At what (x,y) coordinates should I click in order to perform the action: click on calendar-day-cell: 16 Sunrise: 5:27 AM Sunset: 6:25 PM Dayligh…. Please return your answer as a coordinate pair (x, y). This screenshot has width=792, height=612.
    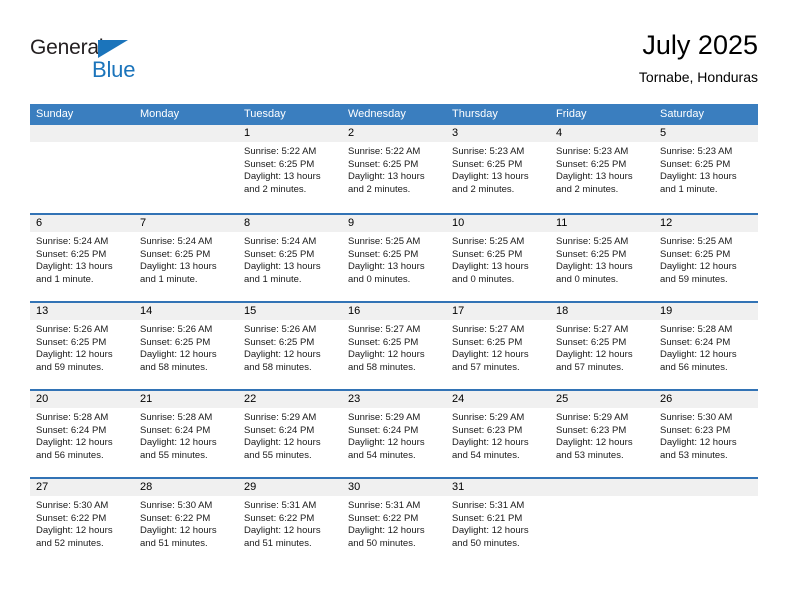
    Looking at the image, I should click on (394, 346).